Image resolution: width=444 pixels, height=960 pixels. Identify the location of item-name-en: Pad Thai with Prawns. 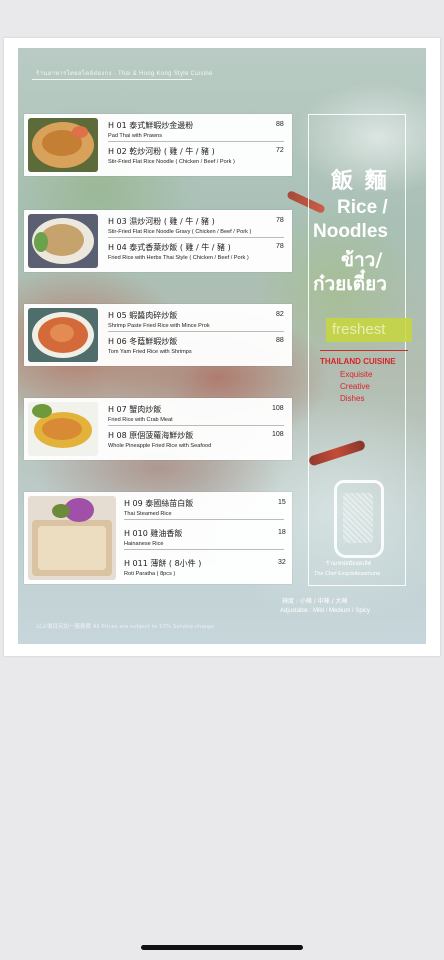
(135, 136).